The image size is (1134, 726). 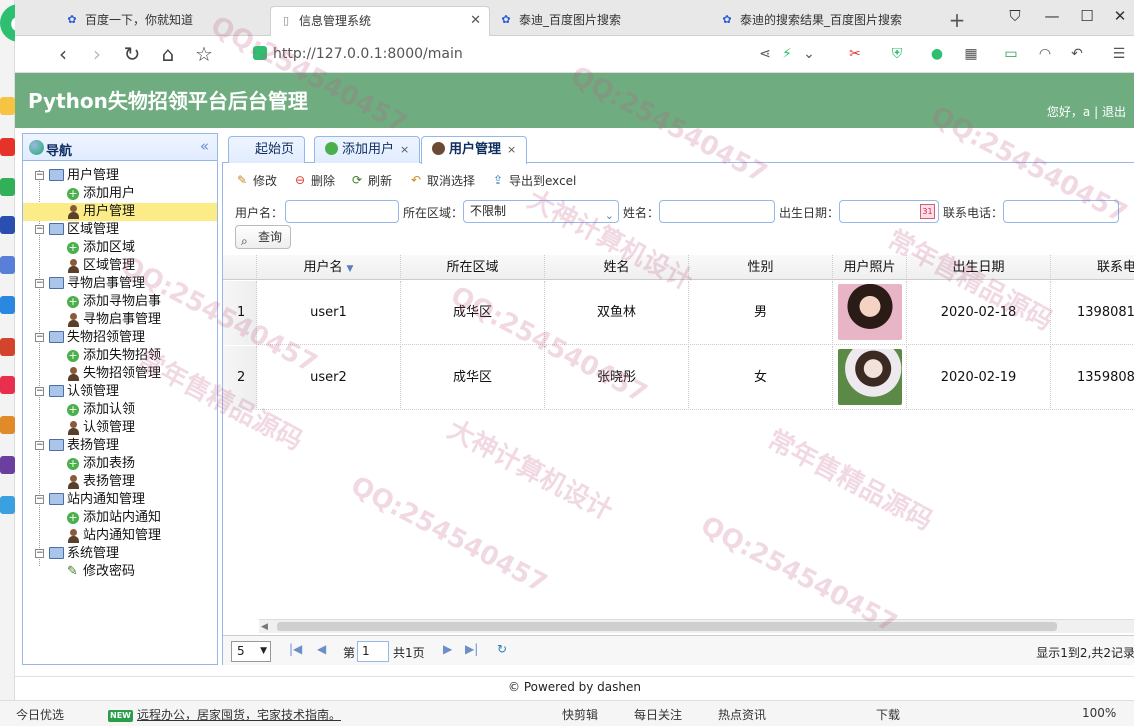 I want to click on game-icon, so click(x=7, y=347).